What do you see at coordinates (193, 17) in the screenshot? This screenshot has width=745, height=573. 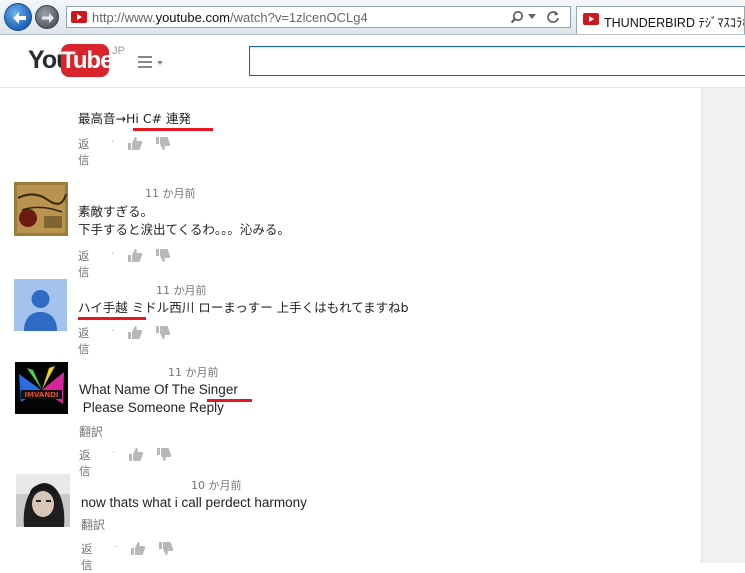 I see `url-host: youtube.com` at bounding box center [193, 17].